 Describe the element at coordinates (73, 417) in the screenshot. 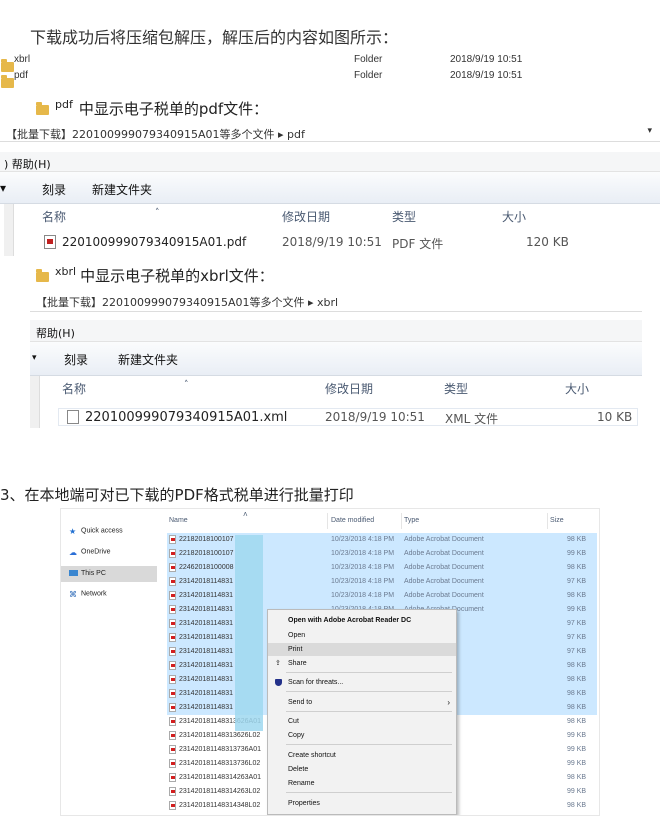

I see `xml-file-icon` at that location.